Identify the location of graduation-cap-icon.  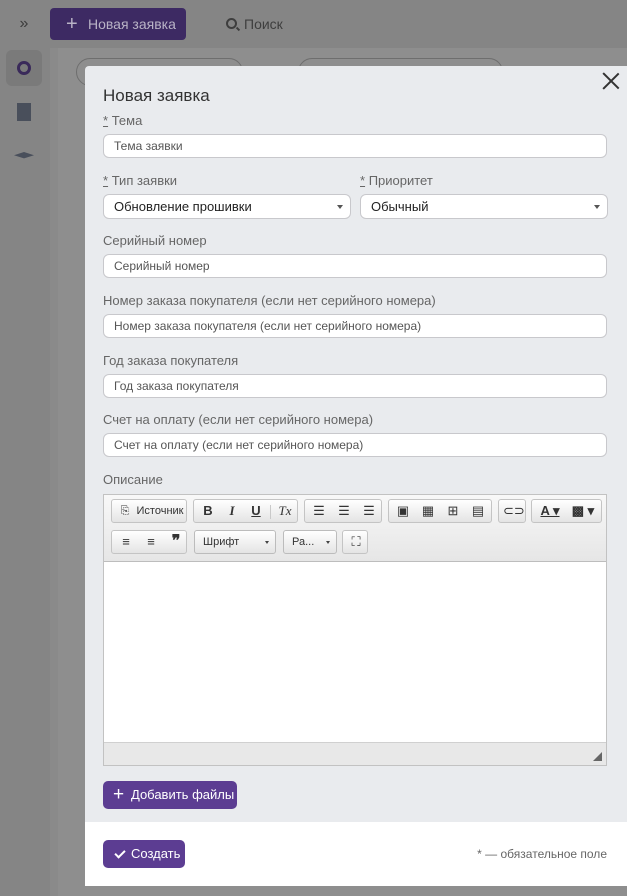
(24, 155).